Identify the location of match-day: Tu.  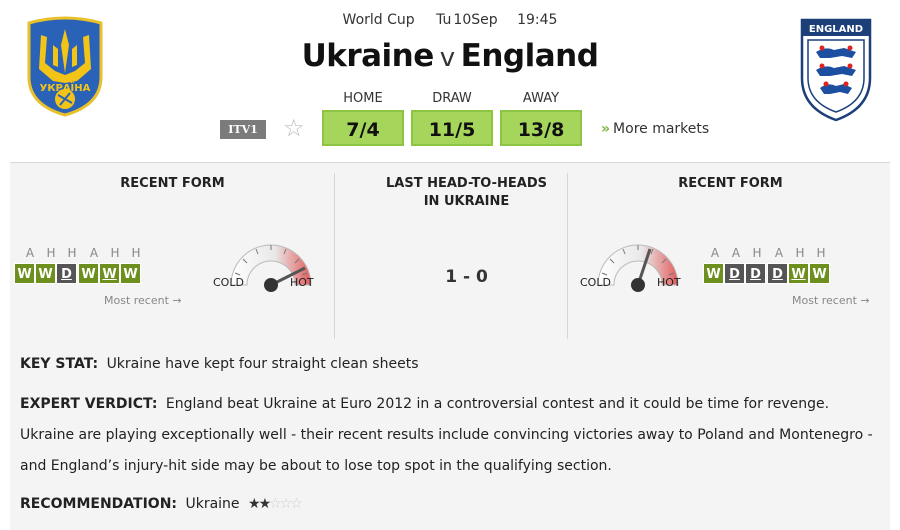
(444, 20).